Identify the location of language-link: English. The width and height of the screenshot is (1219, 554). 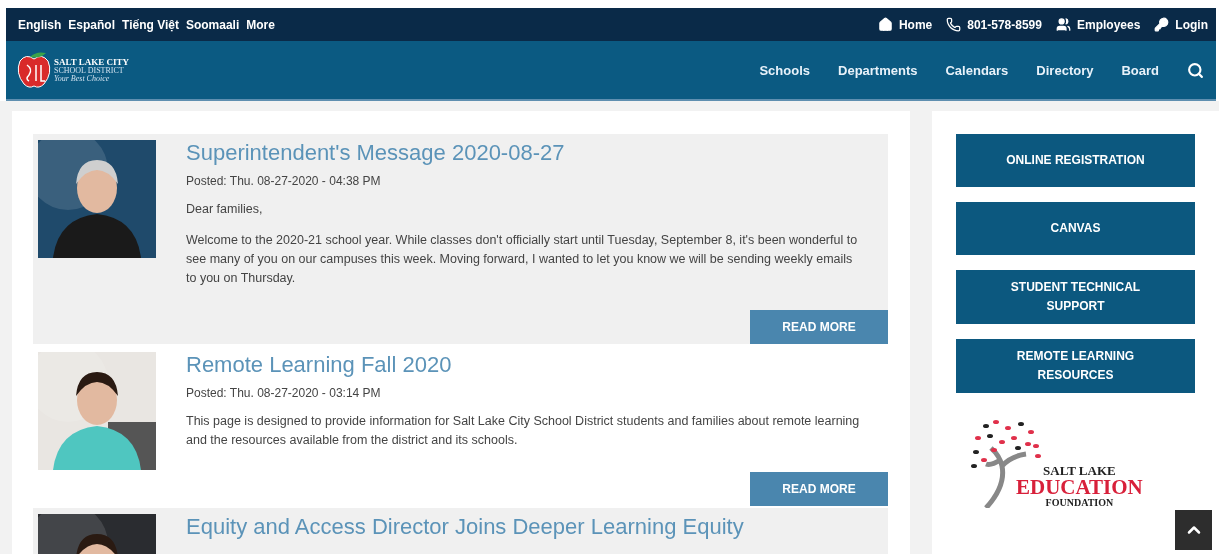
(40, 24).